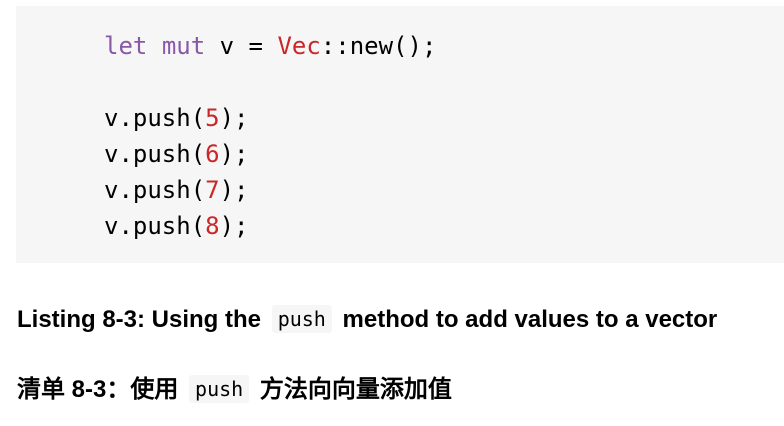  Describe the element at coordinates (183, 46) in the screenshot. I see `keyword-mut: mut` at that location.